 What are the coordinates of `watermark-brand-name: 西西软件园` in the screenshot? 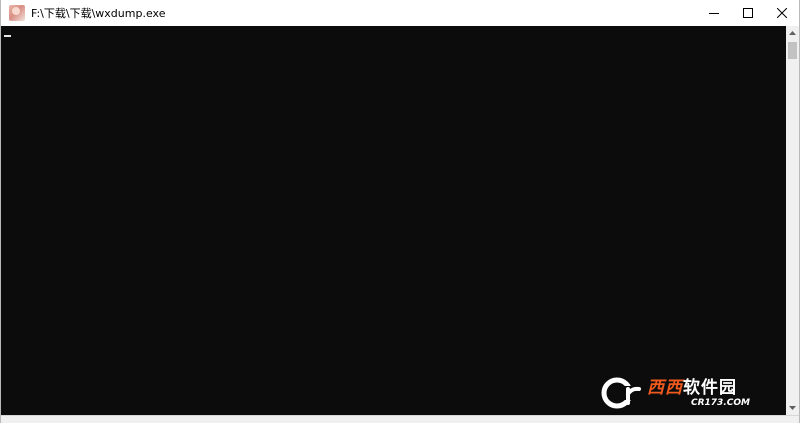 It's located at (698, 388).